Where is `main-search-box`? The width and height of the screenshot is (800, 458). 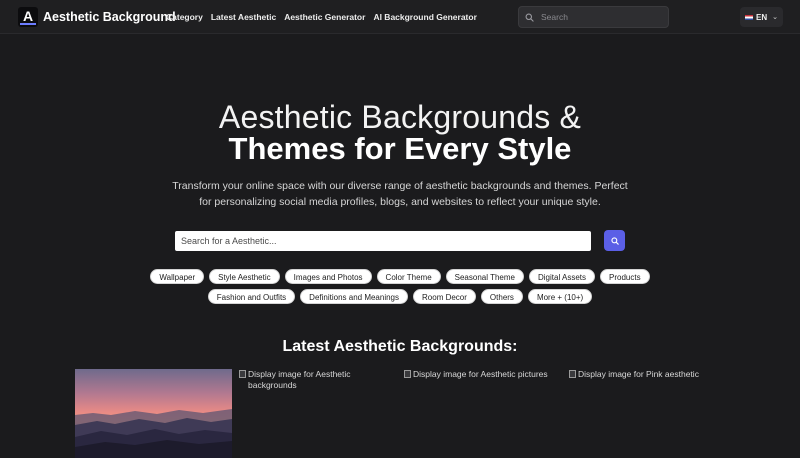 main-search-box is located at coordinates (383, 241).